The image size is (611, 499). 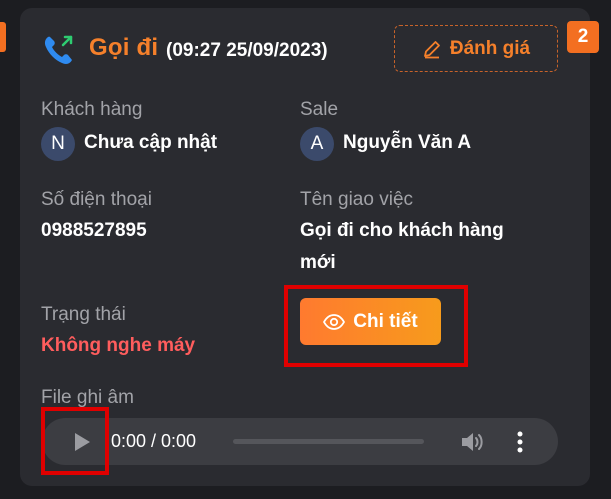 I want to click on phone-outgoing-icon, so click(x=58, y=49).